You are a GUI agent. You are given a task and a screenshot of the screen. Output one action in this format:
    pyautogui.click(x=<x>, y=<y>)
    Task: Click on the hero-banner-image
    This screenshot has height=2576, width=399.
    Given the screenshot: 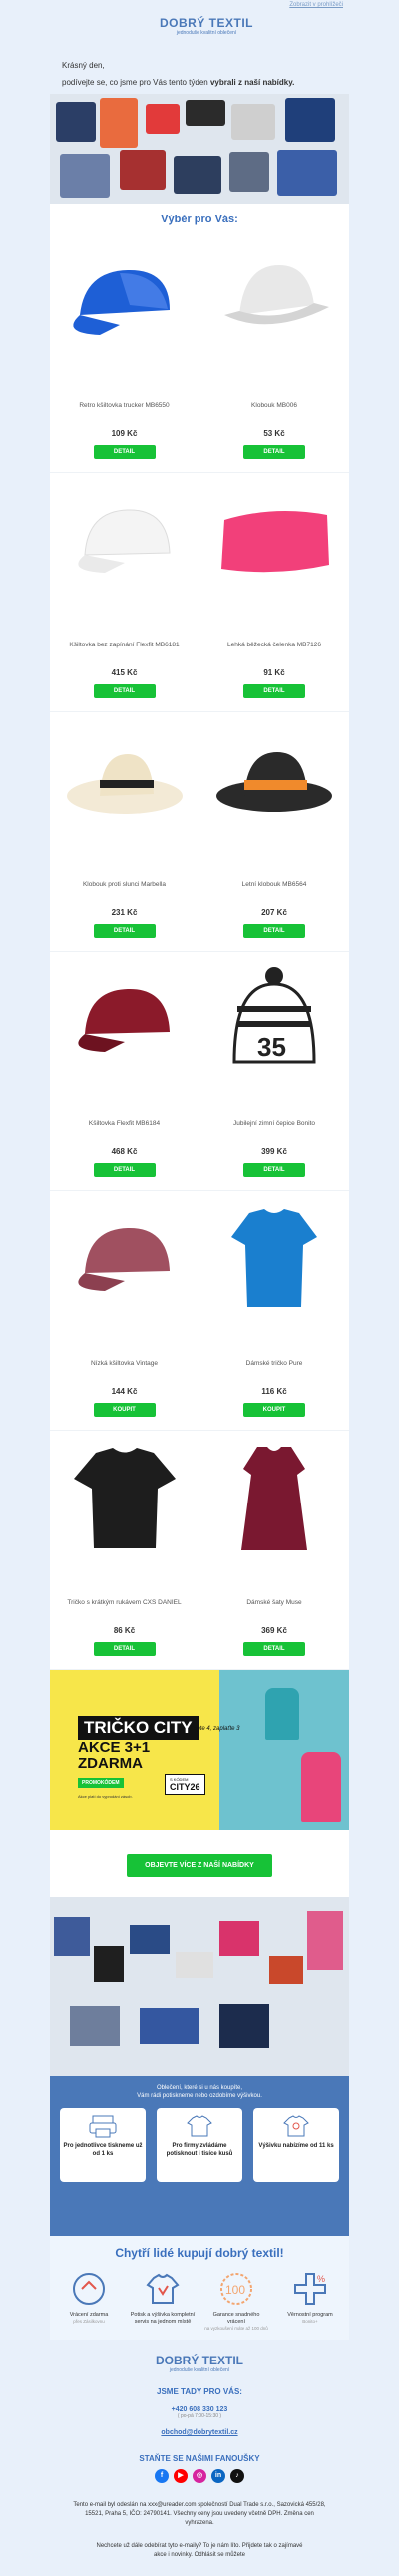 What is the action you would take?
    pyautogui.click(x=199, y=149)
    